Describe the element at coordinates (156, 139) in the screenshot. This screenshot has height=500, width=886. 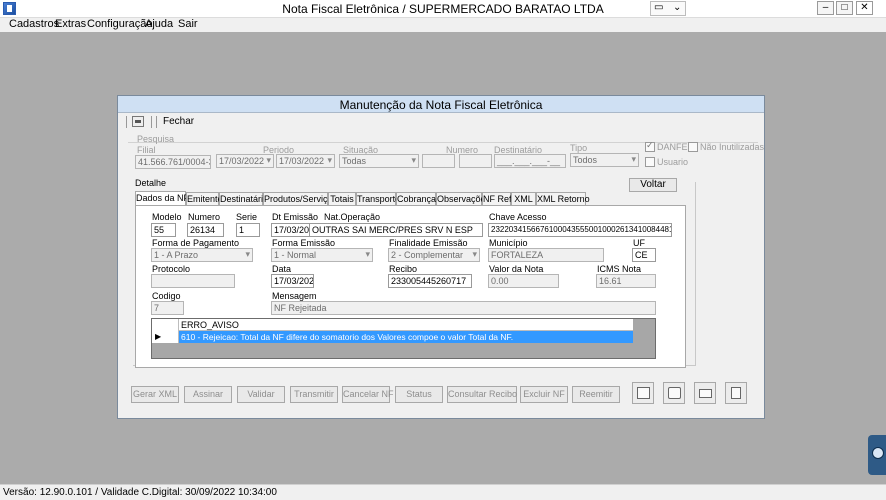
I see `pesquisa-heading: Pesquisa` at that location.